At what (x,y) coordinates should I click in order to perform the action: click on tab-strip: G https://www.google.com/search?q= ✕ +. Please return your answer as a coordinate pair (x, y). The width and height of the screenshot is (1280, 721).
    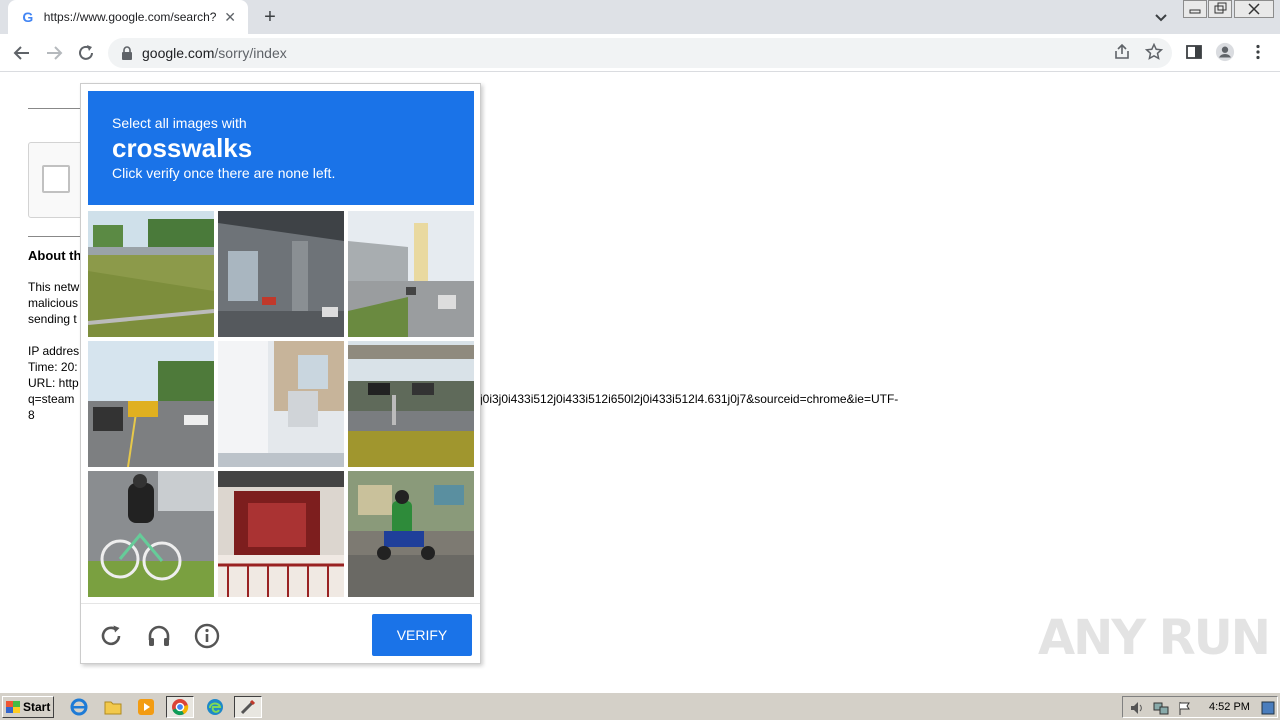
    Looking at the image, I should click on (640, 17).